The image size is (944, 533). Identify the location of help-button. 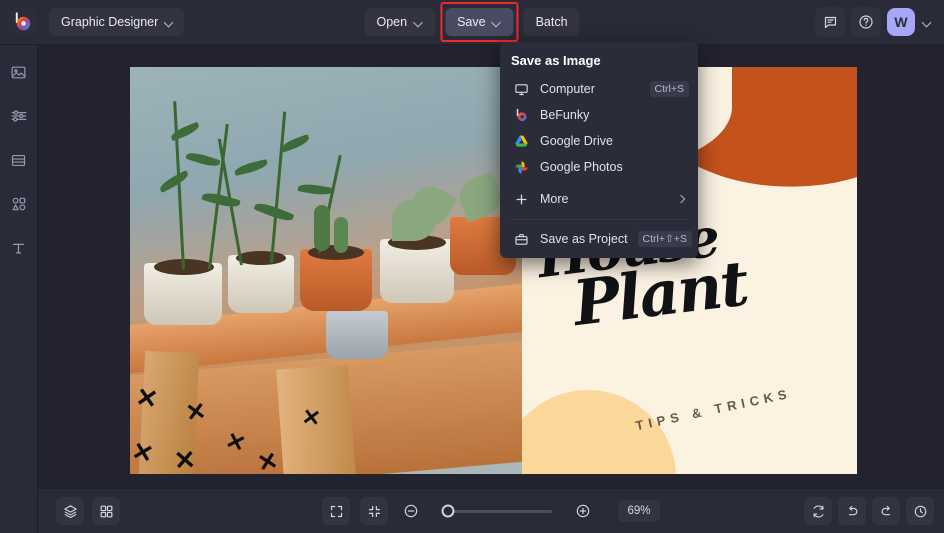
(866, 22).